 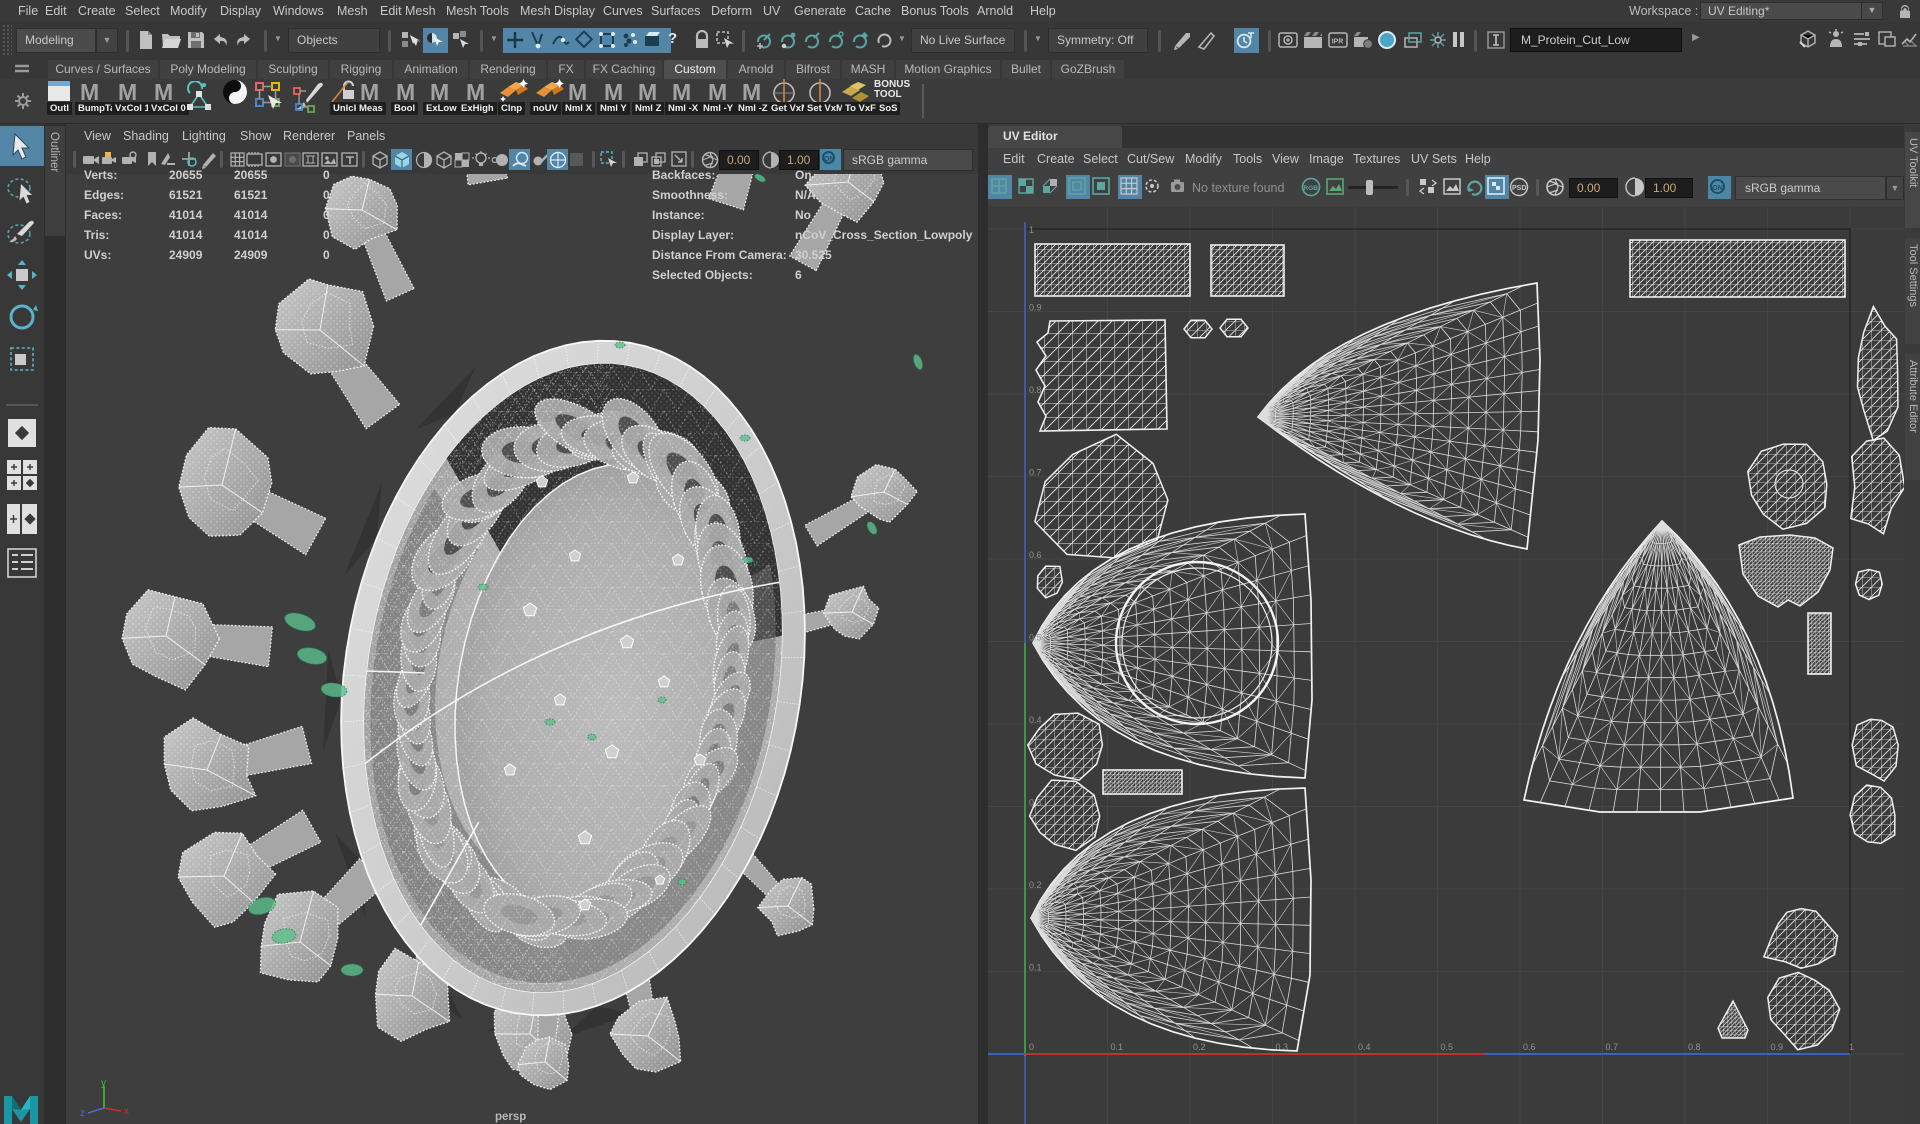 I want to click on svg-text: x, so click(x=126, y=1111).